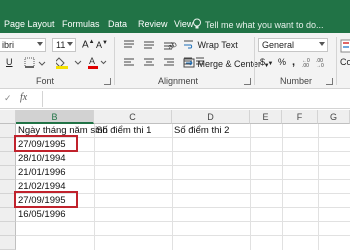  I want to click on cell-c-header: Số điểm thi 1, so click(123, 131).